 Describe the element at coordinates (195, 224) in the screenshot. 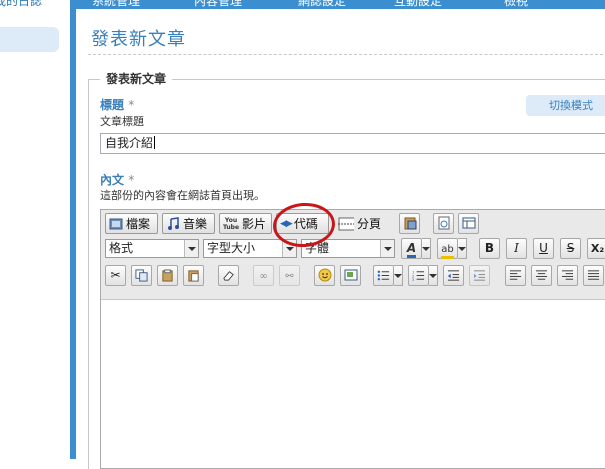

I see `music-button-label: 音樂` at that location.